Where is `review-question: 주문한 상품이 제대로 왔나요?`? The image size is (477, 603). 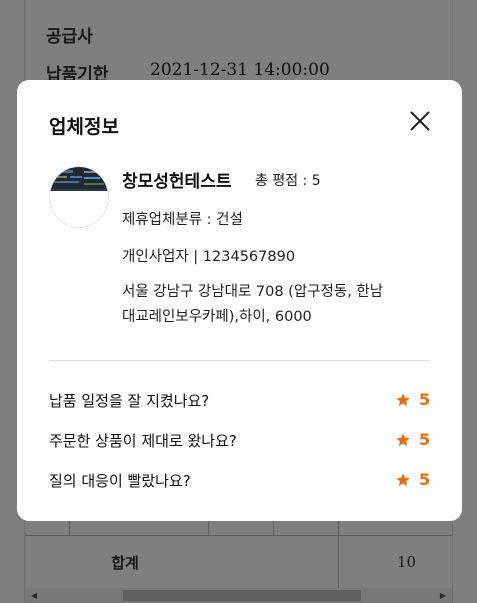 review-question: 주문한 상품이 제대로 왔나요? is located at coordinates (143, 441).